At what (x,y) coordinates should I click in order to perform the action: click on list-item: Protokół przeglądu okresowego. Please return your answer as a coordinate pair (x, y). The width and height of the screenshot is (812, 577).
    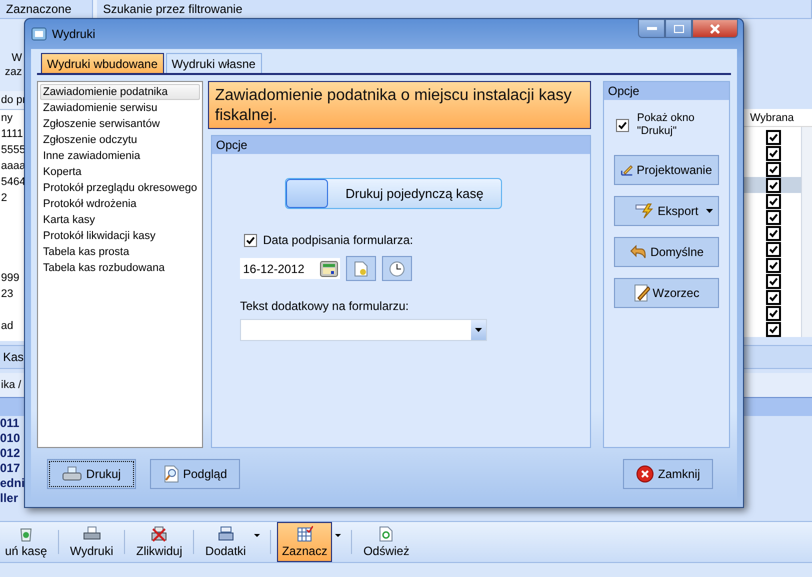
    Looking at the image, I should click on (120, 188).